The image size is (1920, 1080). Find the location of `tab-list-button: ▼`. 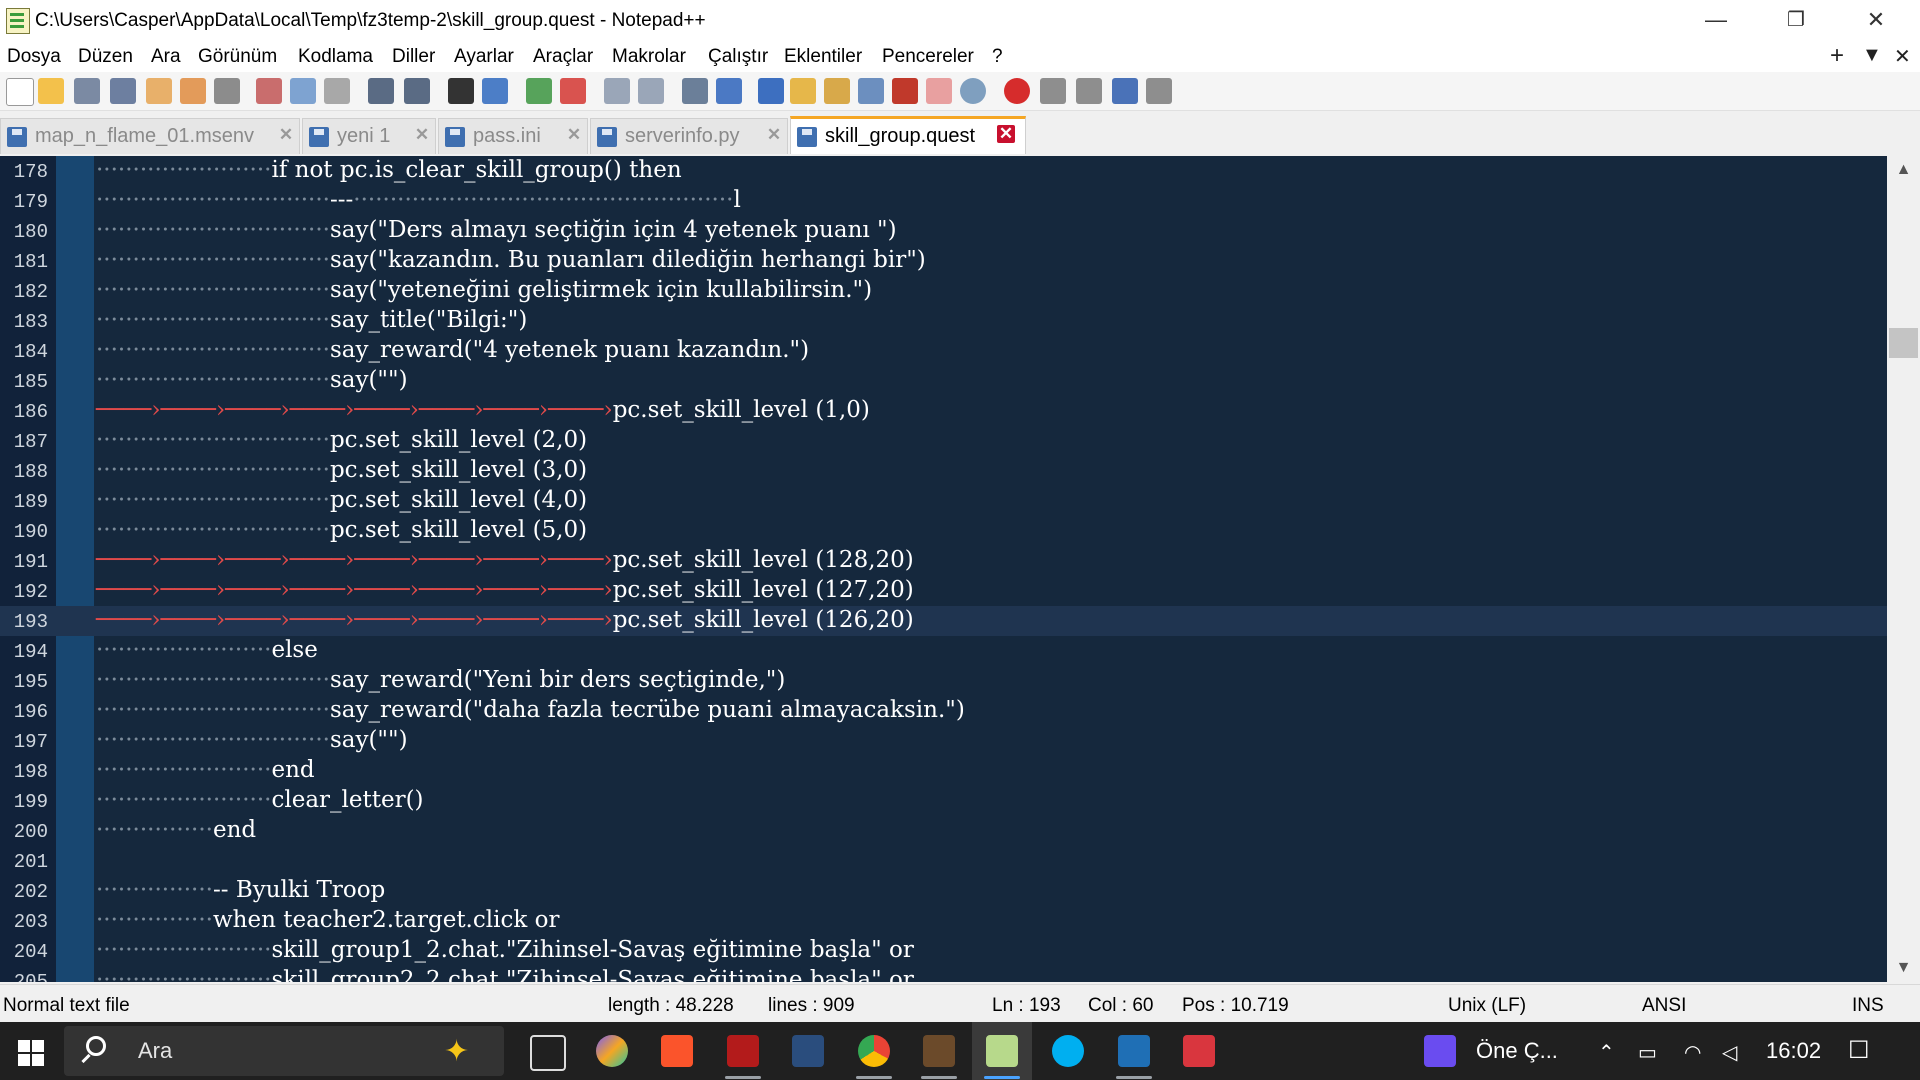

tab-list-button: ▼ is located at coordinates (1872, 55).